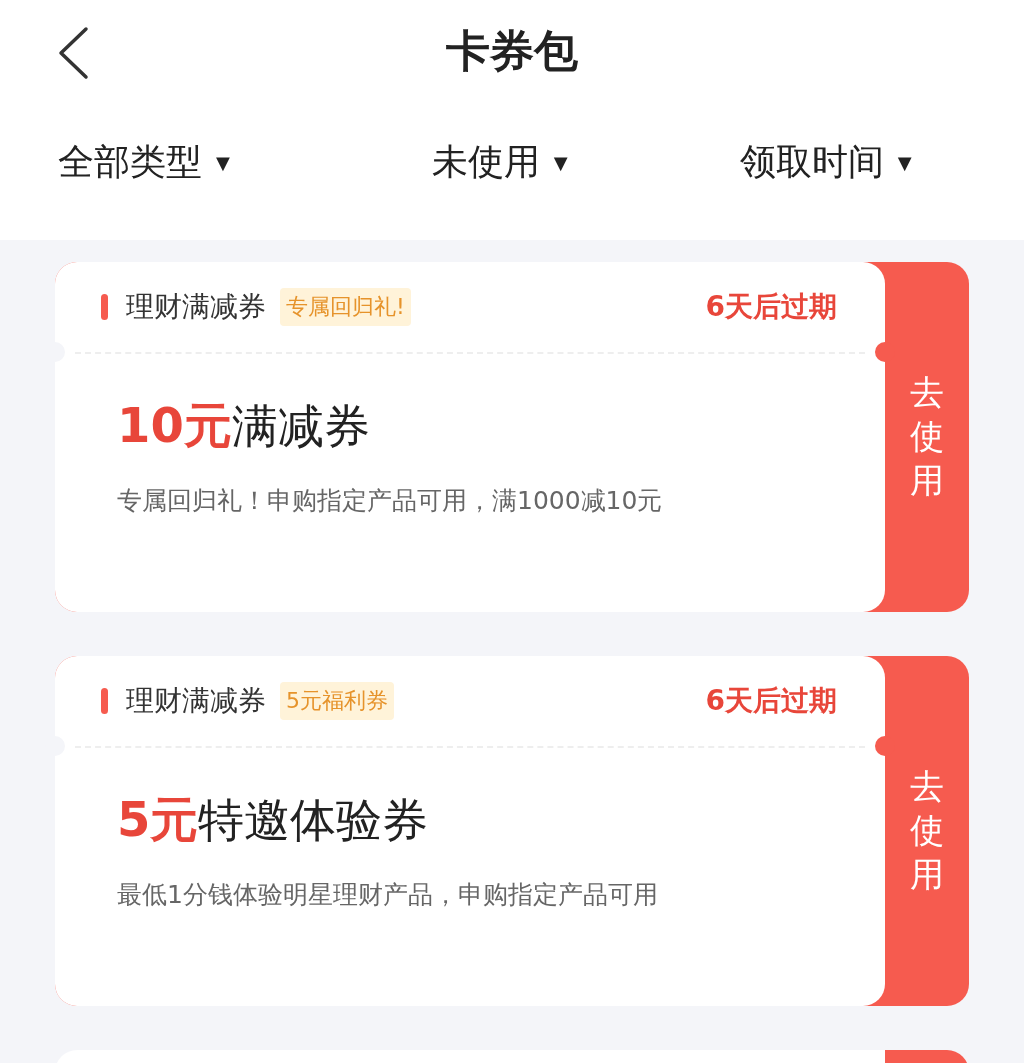  What do you see at coordinates (825, 162) in the screenshot?
I see `filter-dropdown: 领取时间 ▼` at bounding box center [825, 162].